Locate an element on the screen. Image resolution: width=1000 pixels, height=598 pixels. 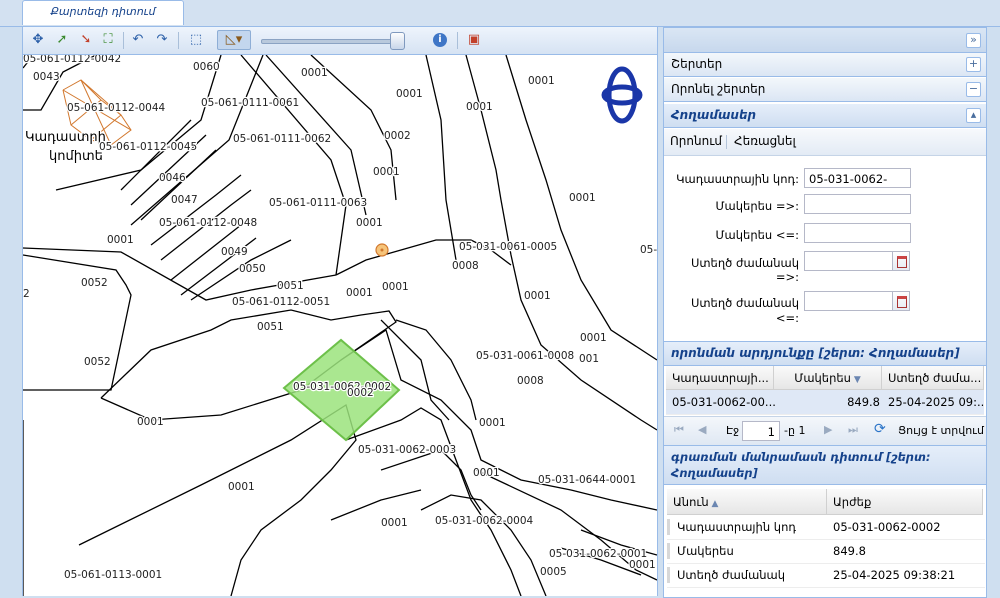
layers-label: Շերտեր is located at coordinates (697, 64).